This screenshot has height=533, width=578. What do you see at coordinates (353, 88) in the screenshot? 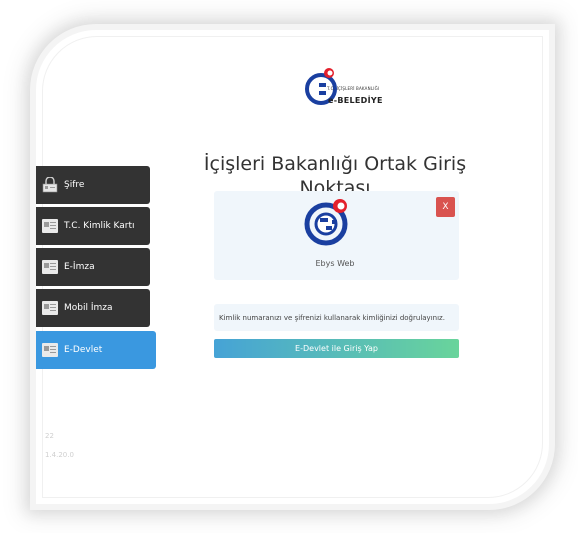
I see `logo-subtitle: T.C. İÇİŞLERİ BAKANLIĞI` at bounding box center [353, 88].